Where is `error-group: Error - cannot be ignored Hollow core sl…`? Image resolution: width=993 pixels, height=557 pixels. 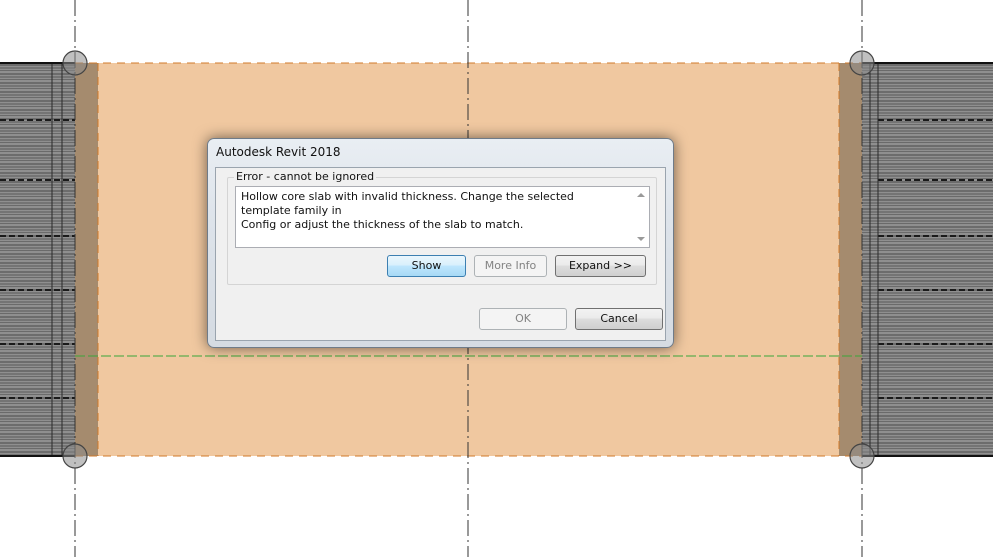 error-group: Error - cannot be ignored Hollow core sl… is located at coordinates (442, 227).